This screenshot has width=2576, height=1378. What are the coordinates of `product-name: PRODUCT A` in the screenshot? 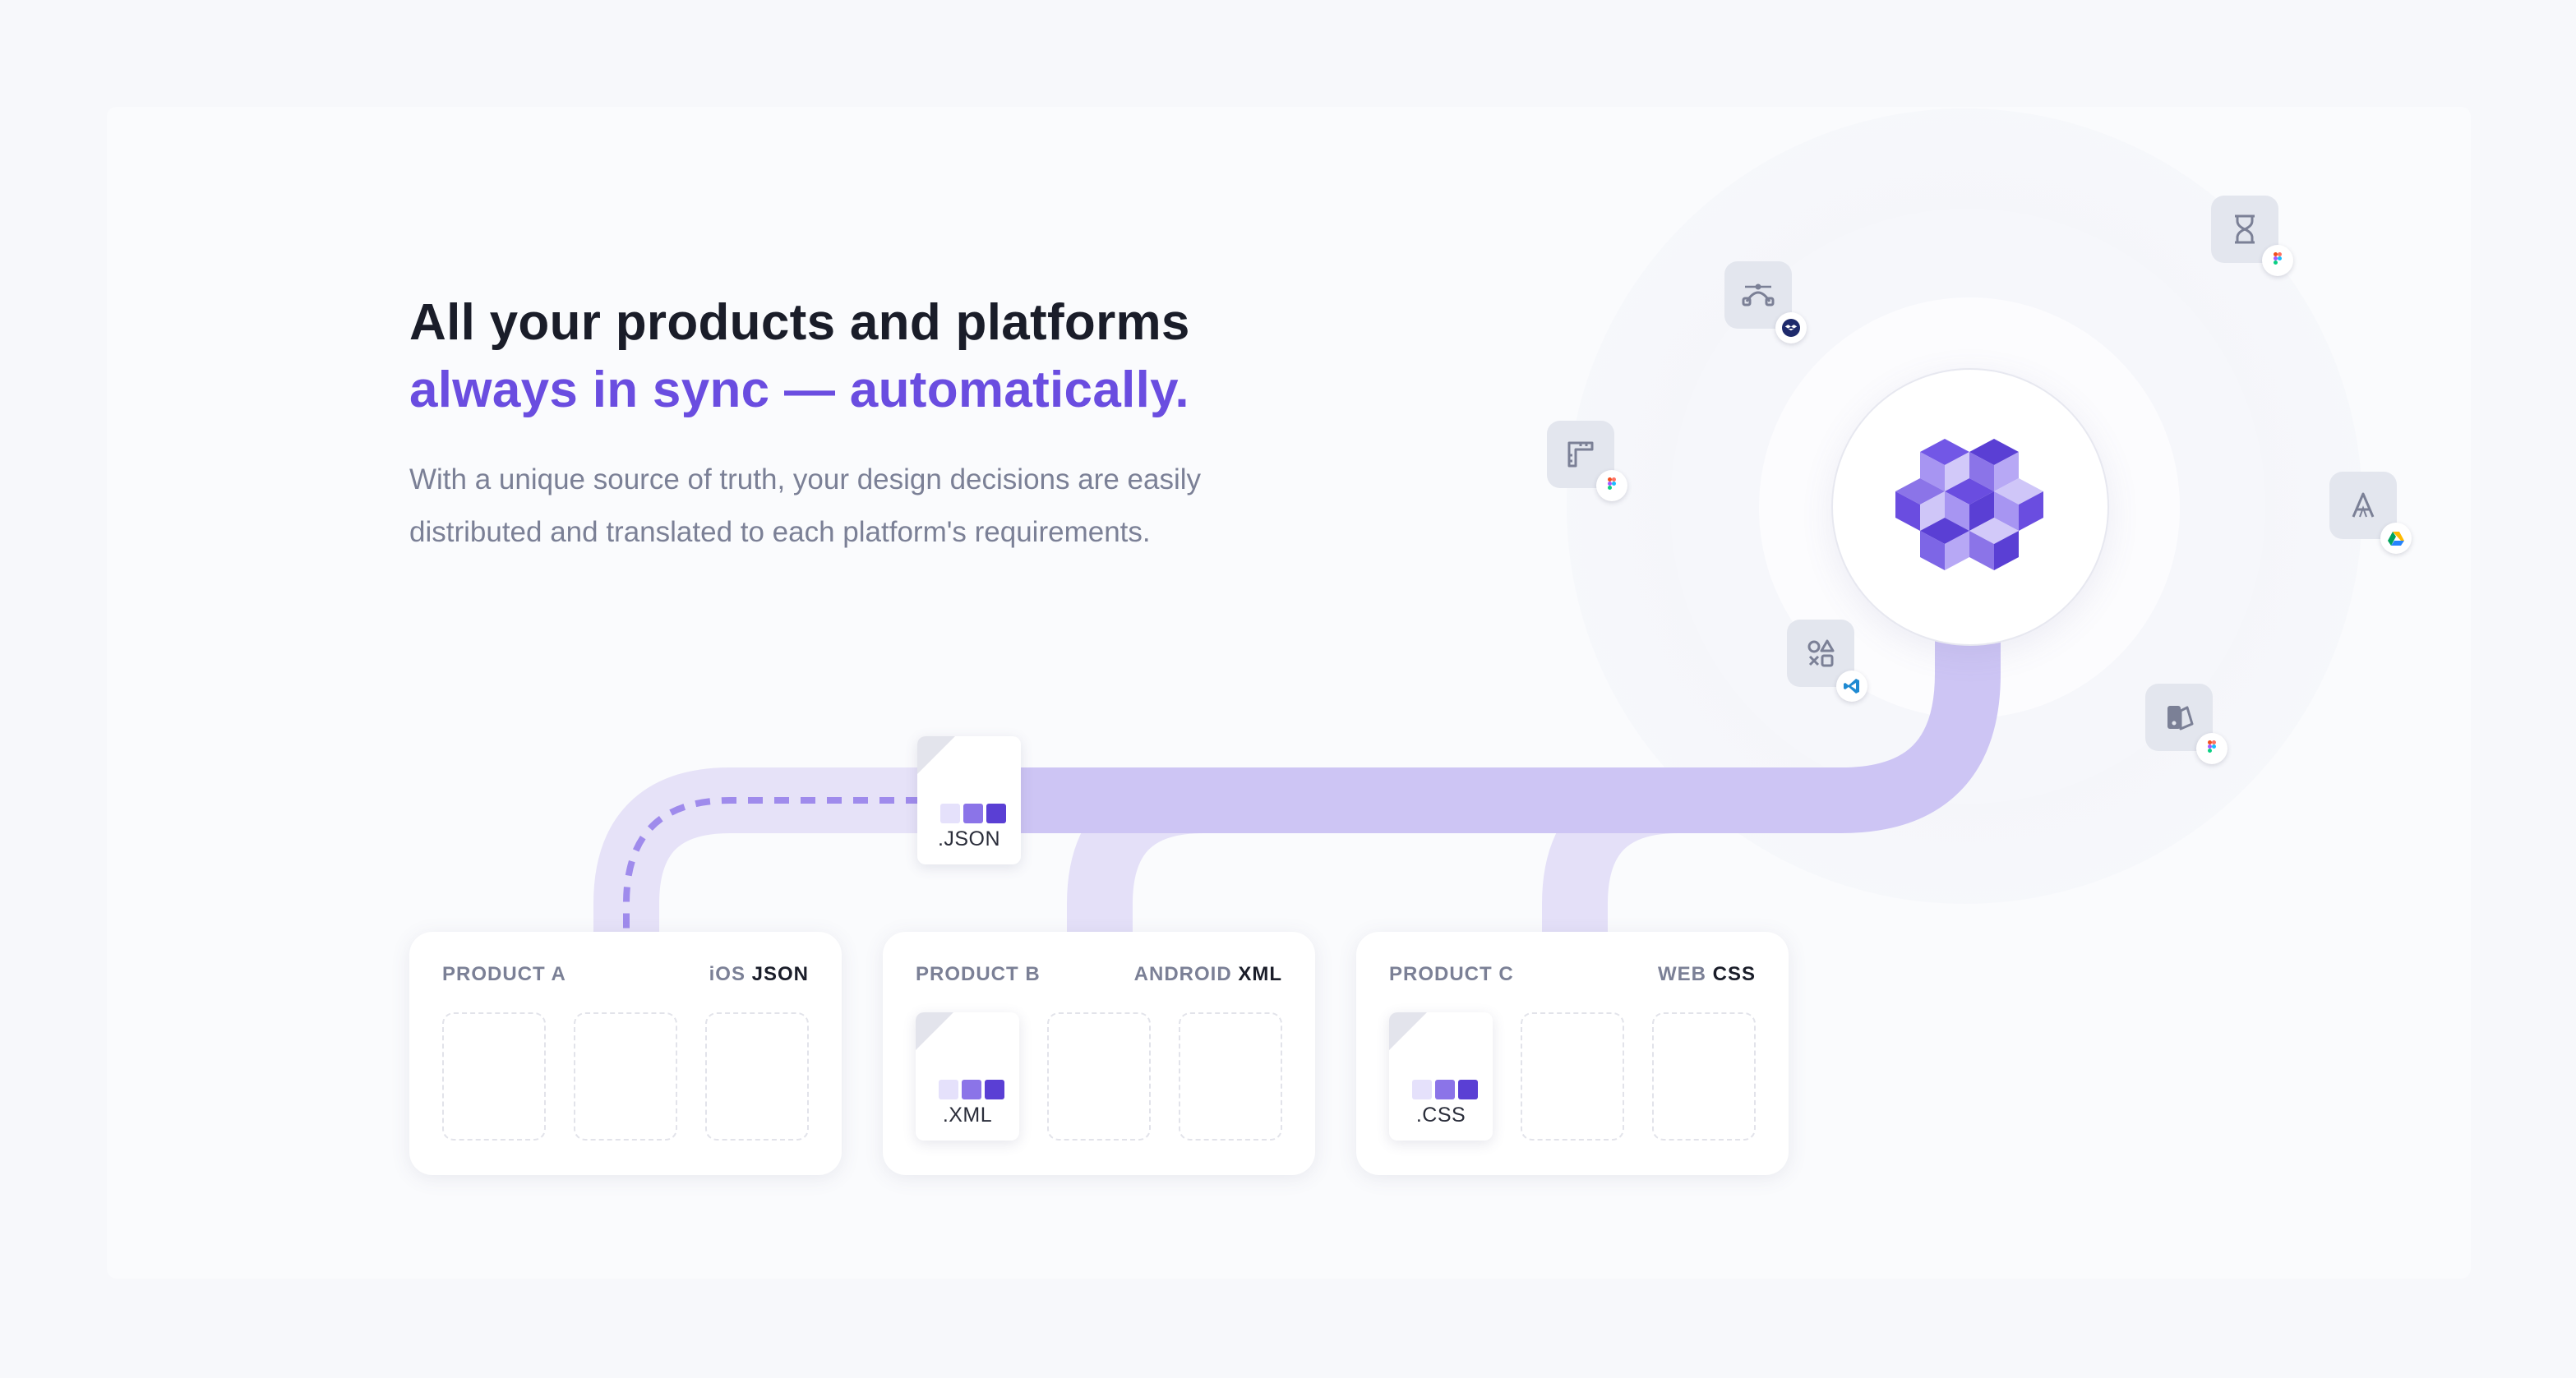 It's located at (504, 974).